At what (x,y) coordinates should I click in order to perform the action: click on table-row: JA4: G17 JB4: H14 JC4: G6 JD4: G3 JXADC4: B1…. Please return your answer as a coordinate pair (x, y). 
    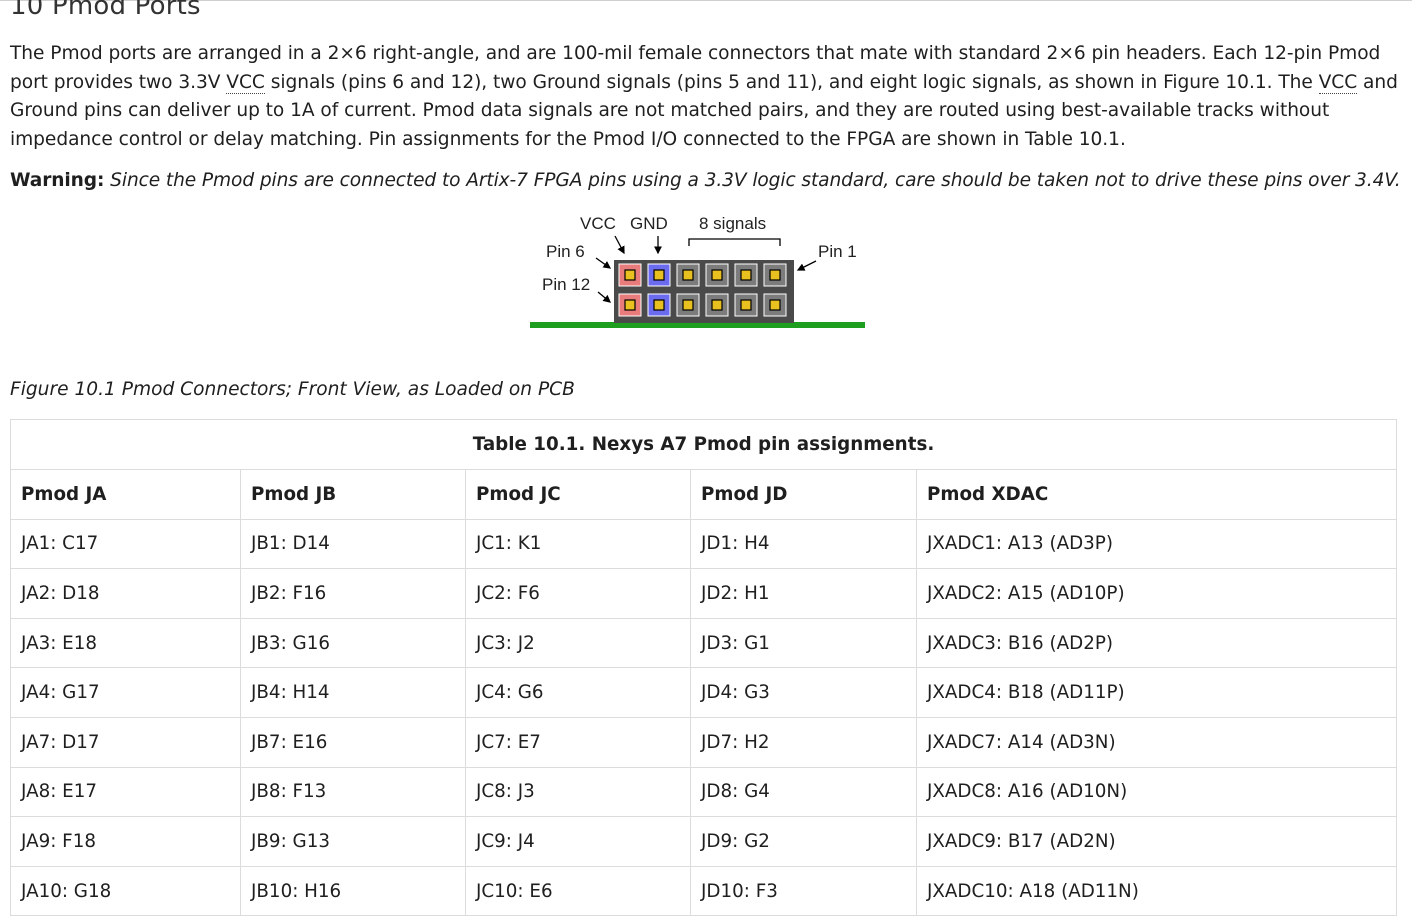
    Looking at the image, I should click on (703, 692).